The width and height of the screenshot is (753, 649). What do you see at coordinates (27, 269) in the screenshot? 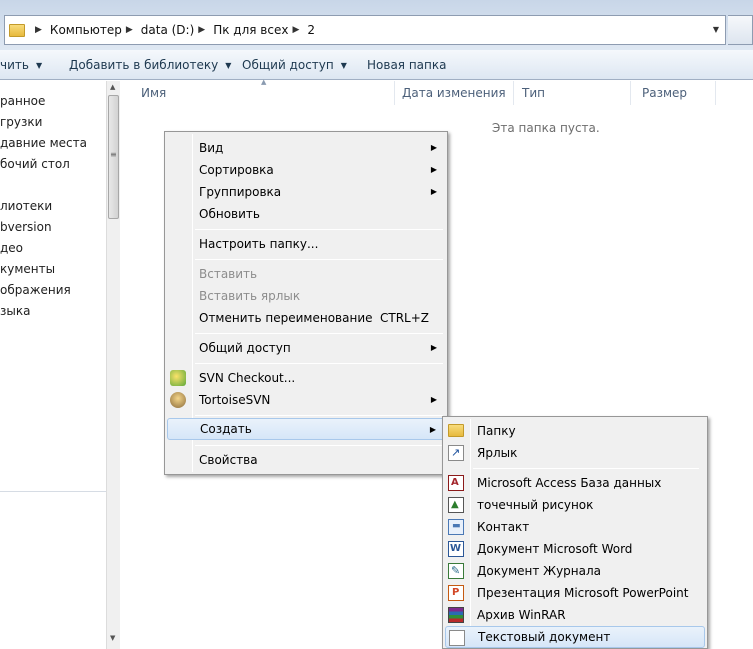
I see `nav-item-documents: кументы` at bounding box center [27, 269].